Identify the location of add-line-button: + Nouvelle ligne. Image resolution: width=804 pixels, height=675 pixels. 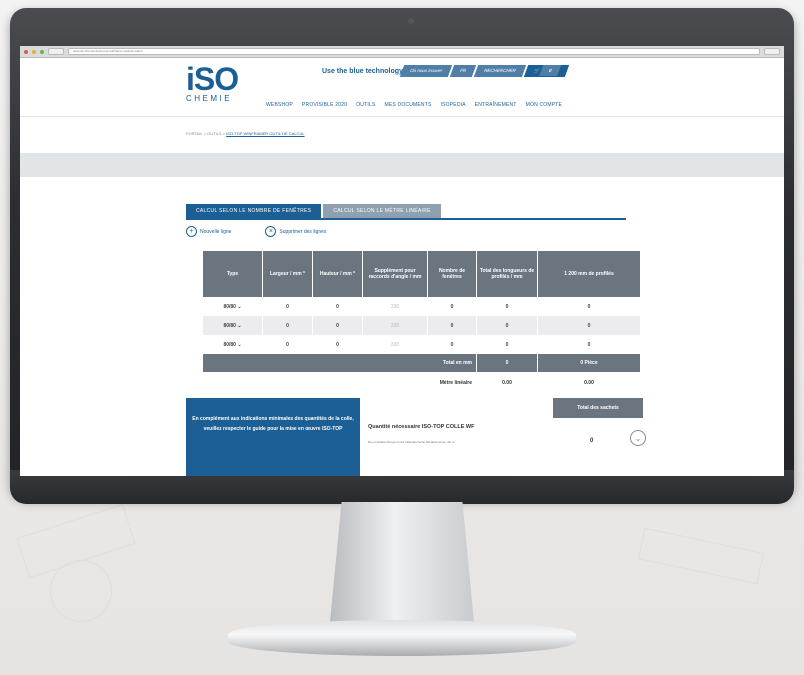
(208, 231).